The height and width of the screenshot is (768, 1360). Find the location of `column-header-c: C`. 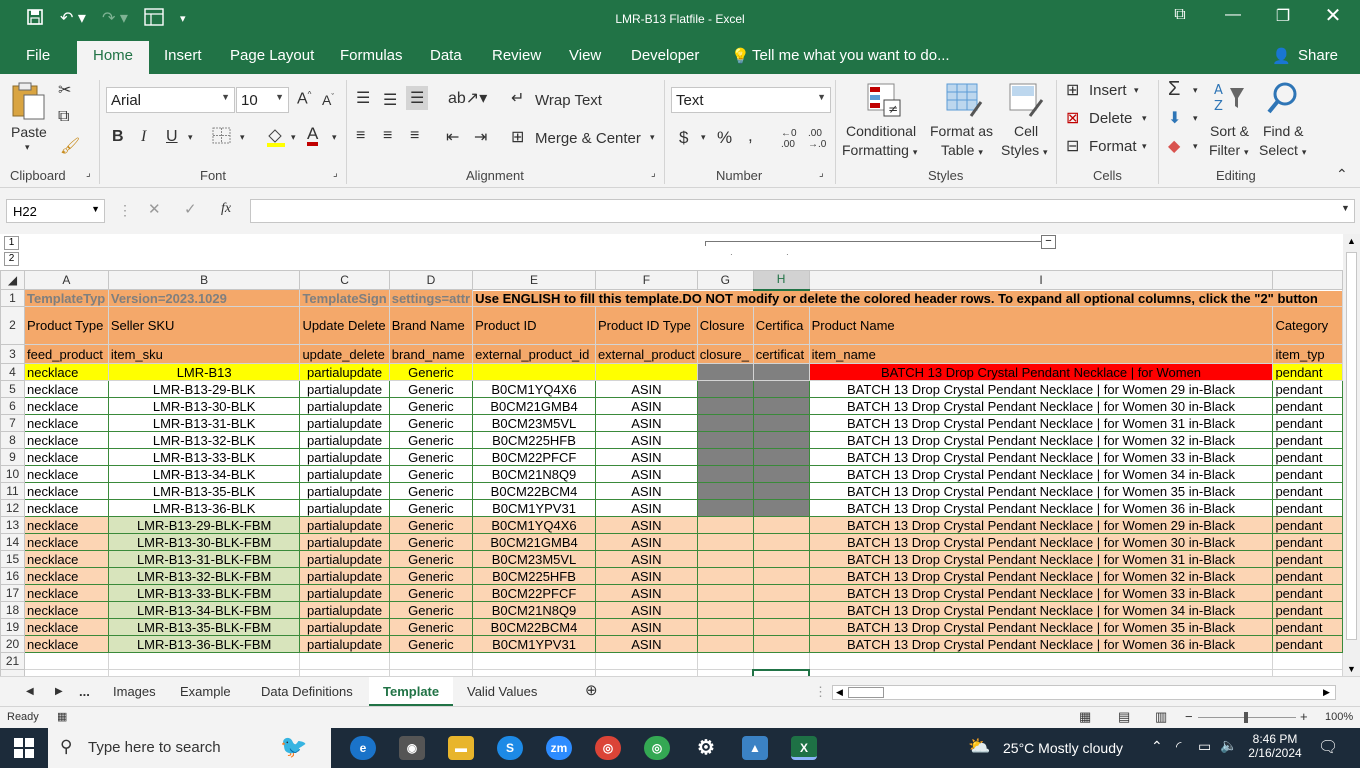

column-header-c: C is located at coordinates (344, 280).